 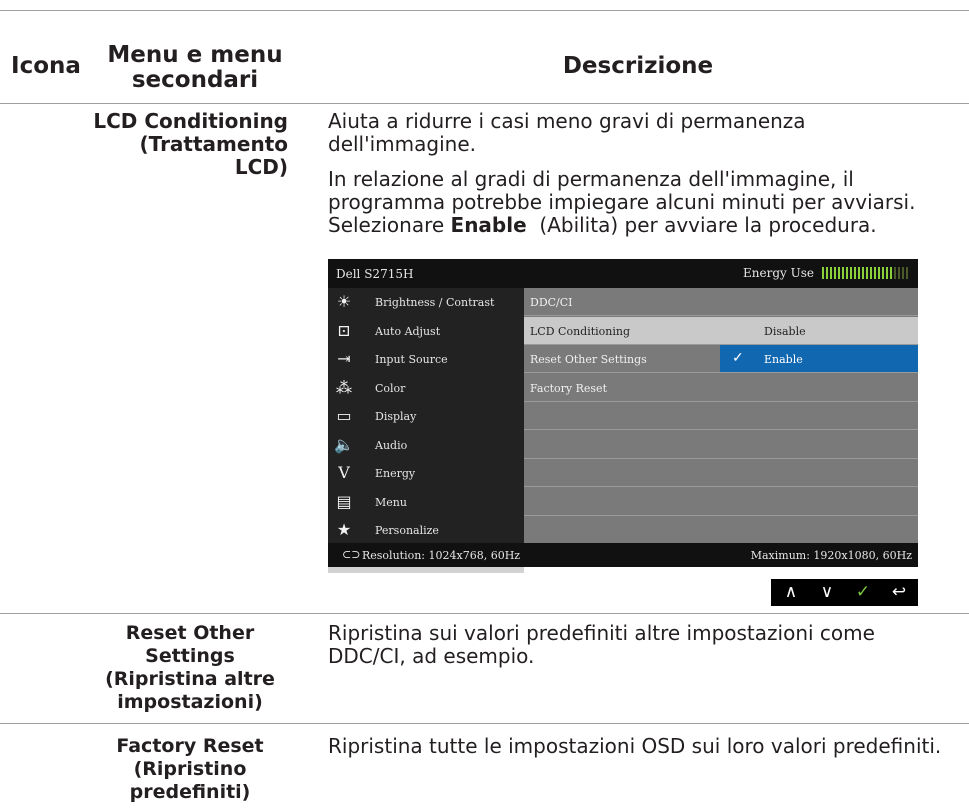 I want to click on energy-bars, so click(x=865, y=273).